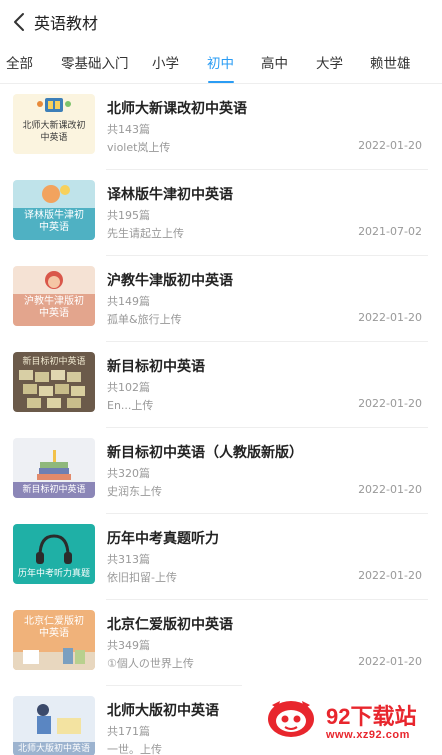 Image resolution: width=442 pixels, height=755 pixels. What do you see at coordinates (134, 749) in the screenshot?
I see `uploader: 一世。上传` at bounding box center [134, 749].